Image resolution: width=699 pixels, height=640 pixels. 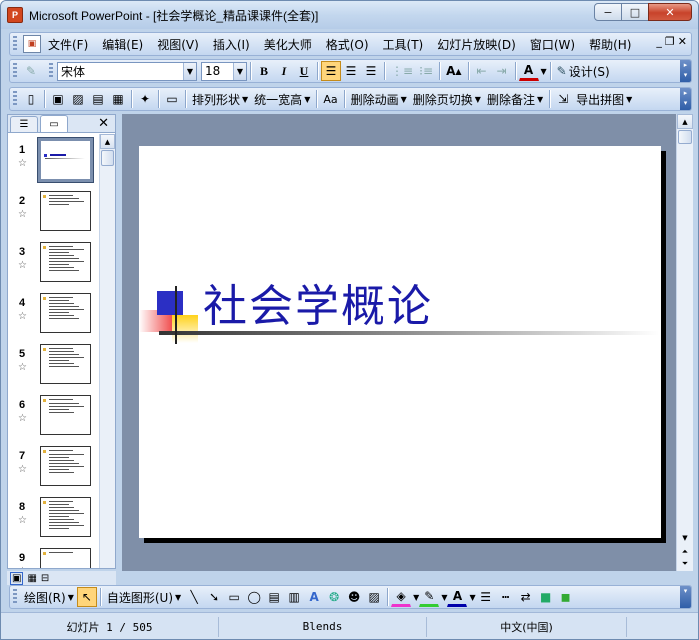 I want to click on arrow-icon: ➘, so click(x=214, y=597).